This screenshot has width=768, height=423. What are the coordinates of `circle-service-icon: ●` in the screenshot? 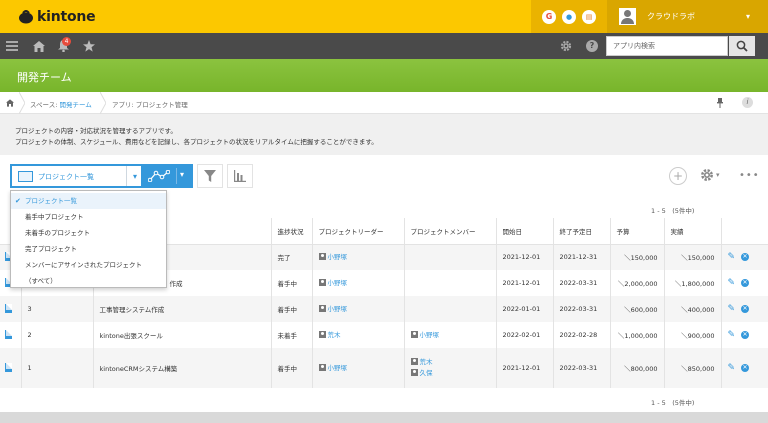 It's located at (569, 16).